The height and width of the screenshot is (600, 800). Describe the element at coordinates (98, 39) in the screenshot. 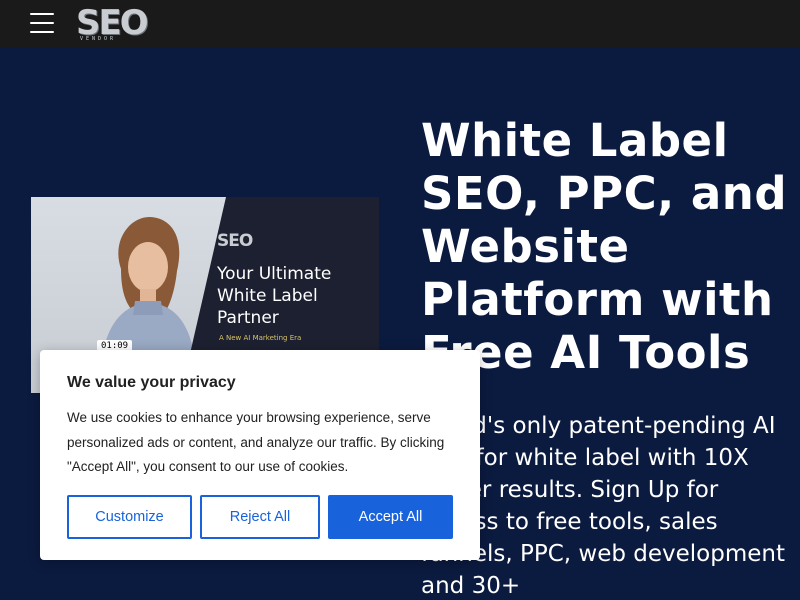

I see `logo-subtext: VENDOR` at that location.